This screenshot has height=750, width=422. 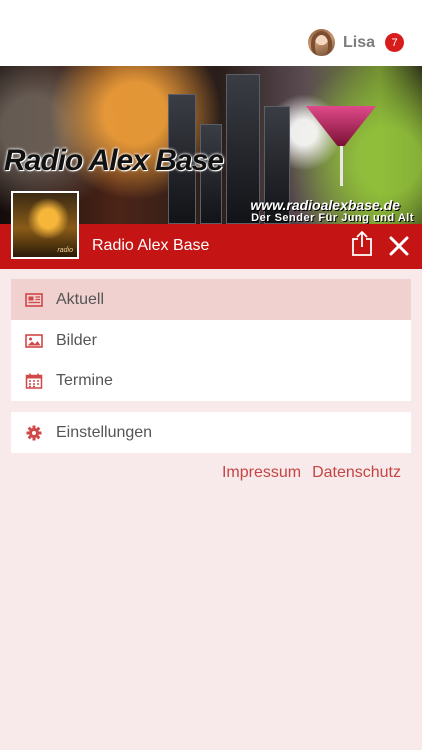 I want to click on close-button, so click(x=399, y=246).